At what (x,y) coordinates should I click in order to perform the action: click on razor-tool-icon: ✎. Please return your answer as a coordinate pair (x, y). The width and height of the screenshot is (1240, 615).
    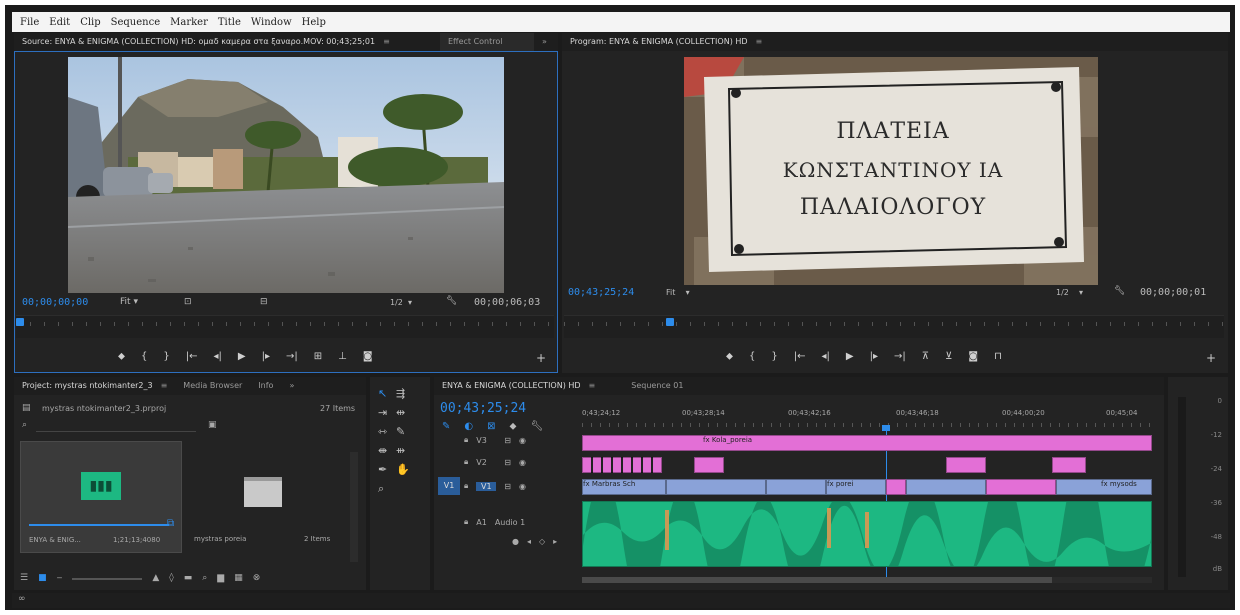
    Looking at the image, I should click on (405, 431).